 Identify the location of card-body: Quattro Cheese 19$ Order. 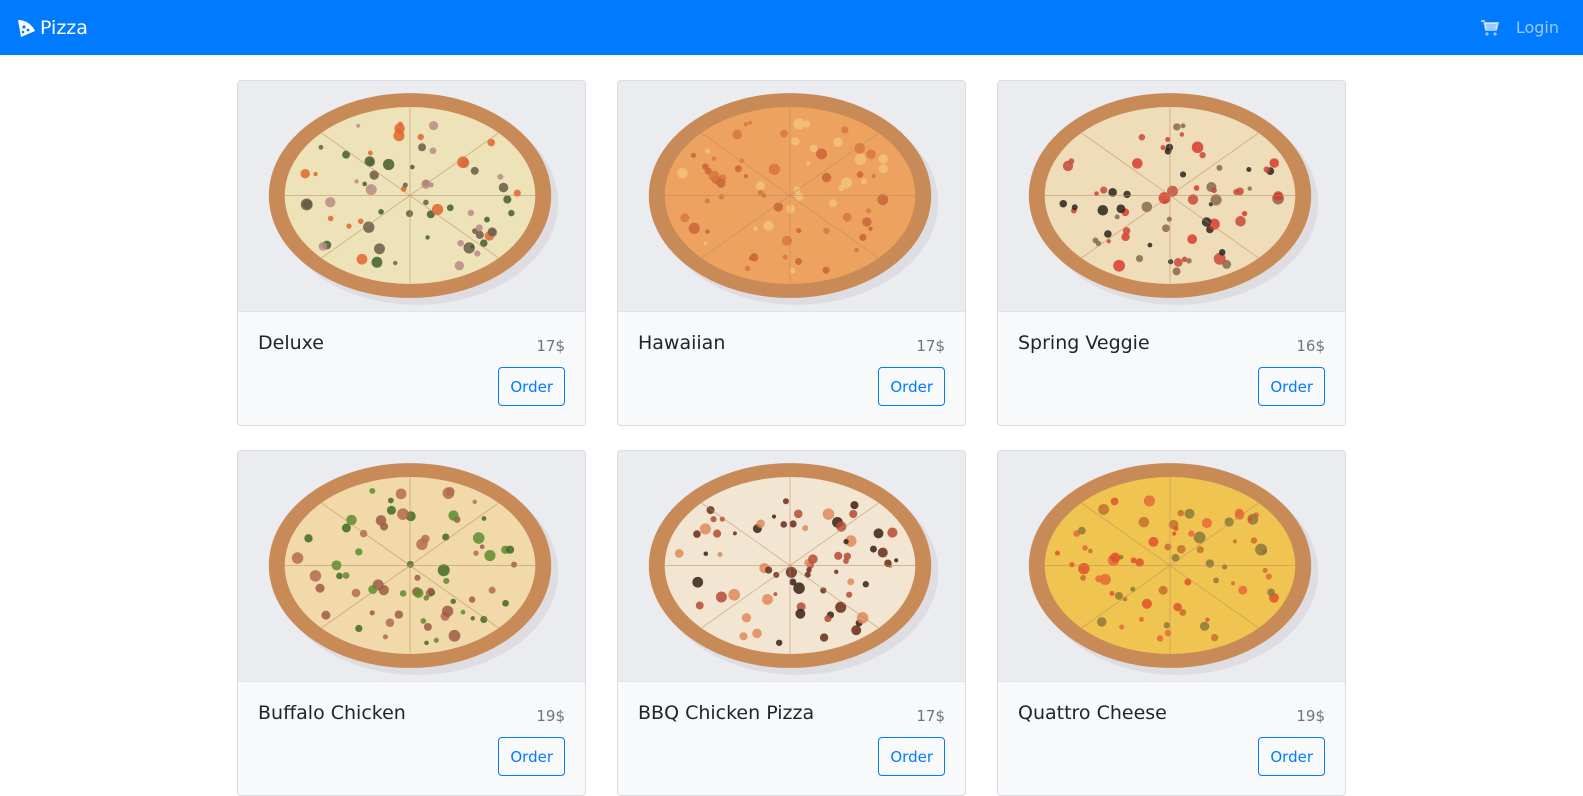
(1171, 738).